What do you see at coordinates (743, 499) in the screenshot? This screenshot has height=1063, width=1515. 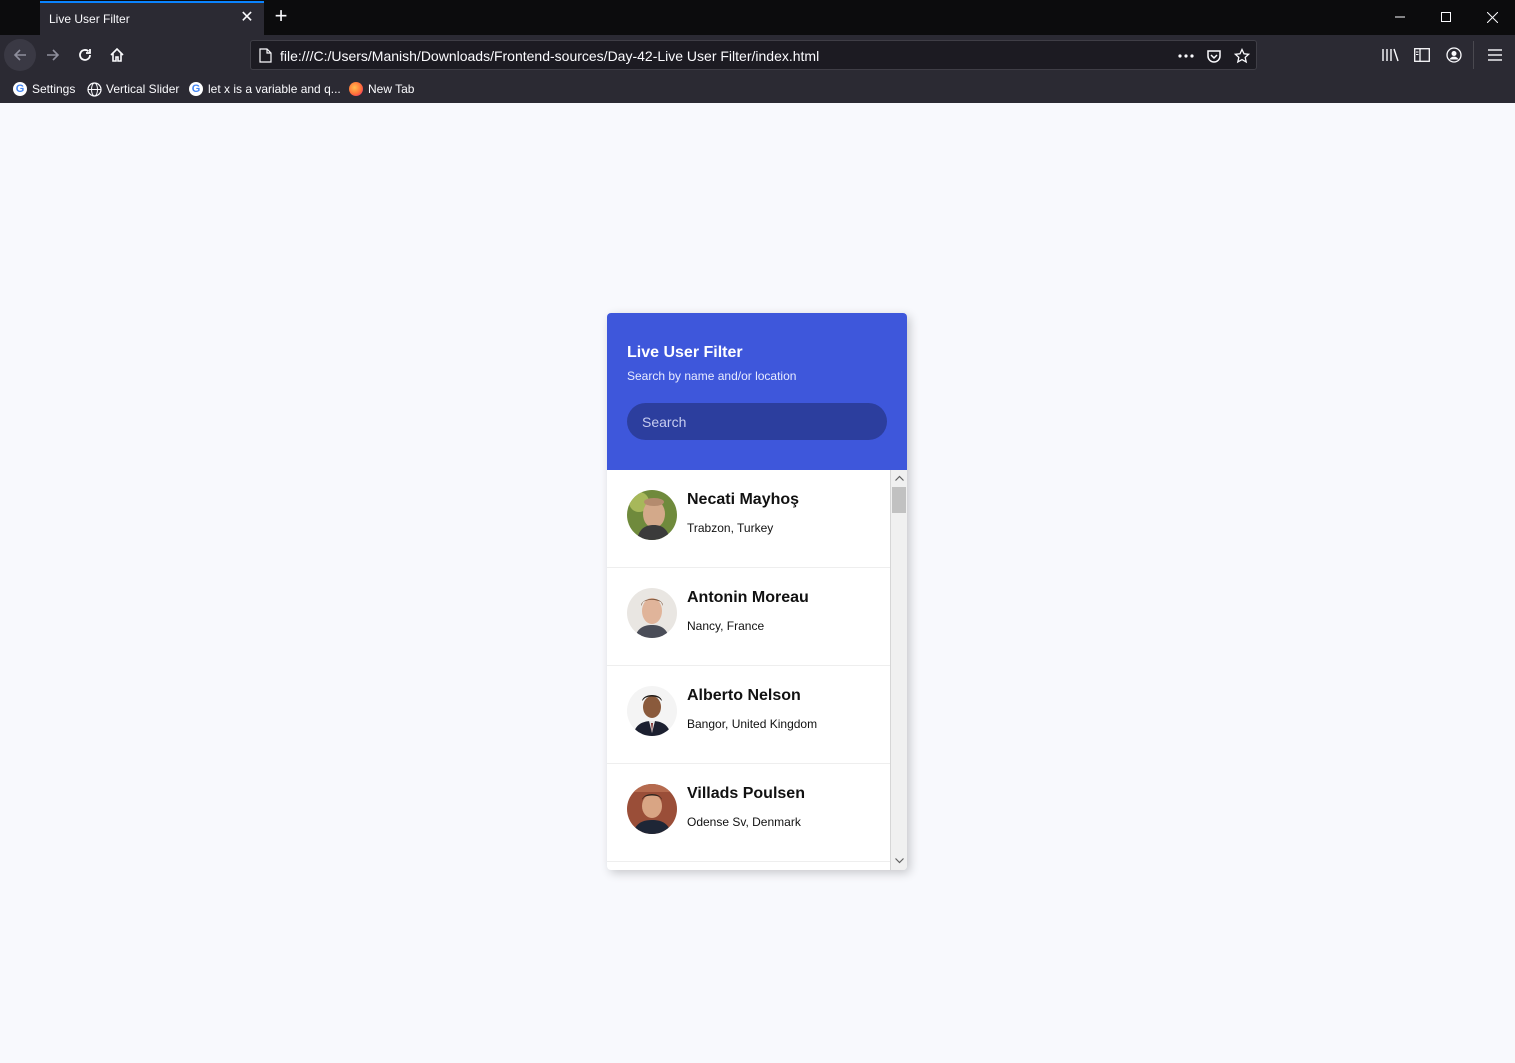 I see `user-name: Necati Mayhoş` at bounding box center [743, 499].